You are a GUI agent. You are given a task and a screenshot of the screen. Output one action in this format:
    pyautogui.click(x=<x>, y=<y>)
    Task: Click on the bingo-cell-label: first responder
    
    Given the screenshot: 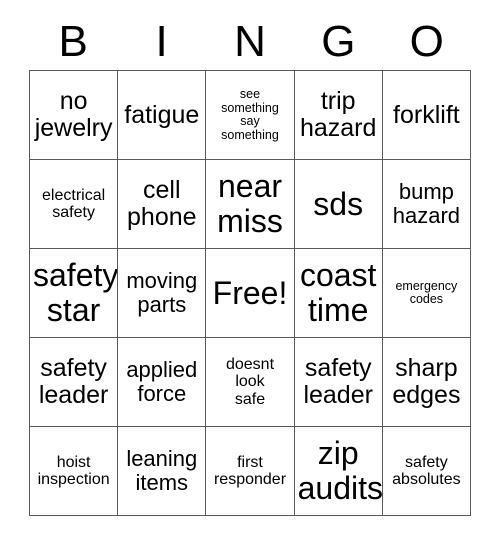 What is the action you would take?
    pyautogui.click(x=250, y=470)
    